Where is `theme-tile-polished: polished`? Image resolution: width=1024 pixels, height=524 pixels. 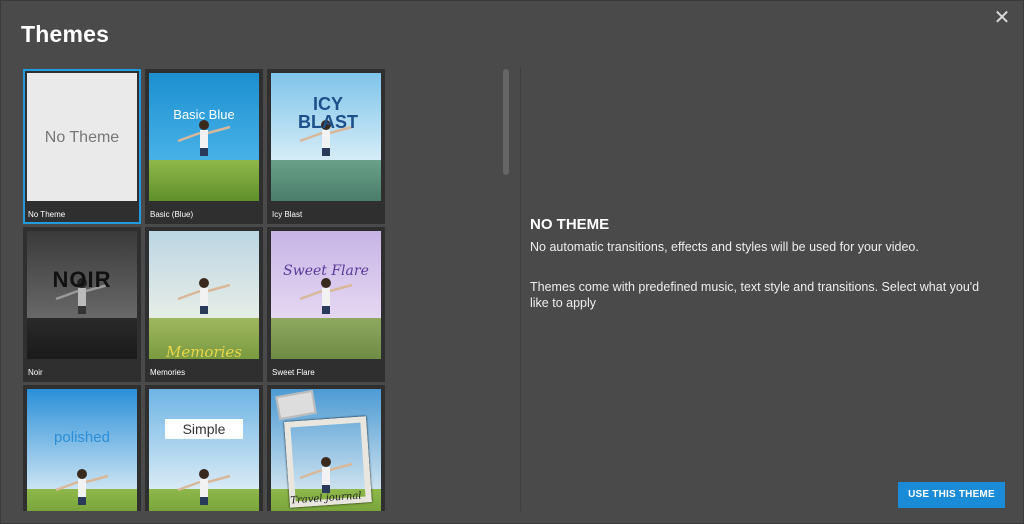
theme-tile-polished: polished is located at coordinates (82, 448).